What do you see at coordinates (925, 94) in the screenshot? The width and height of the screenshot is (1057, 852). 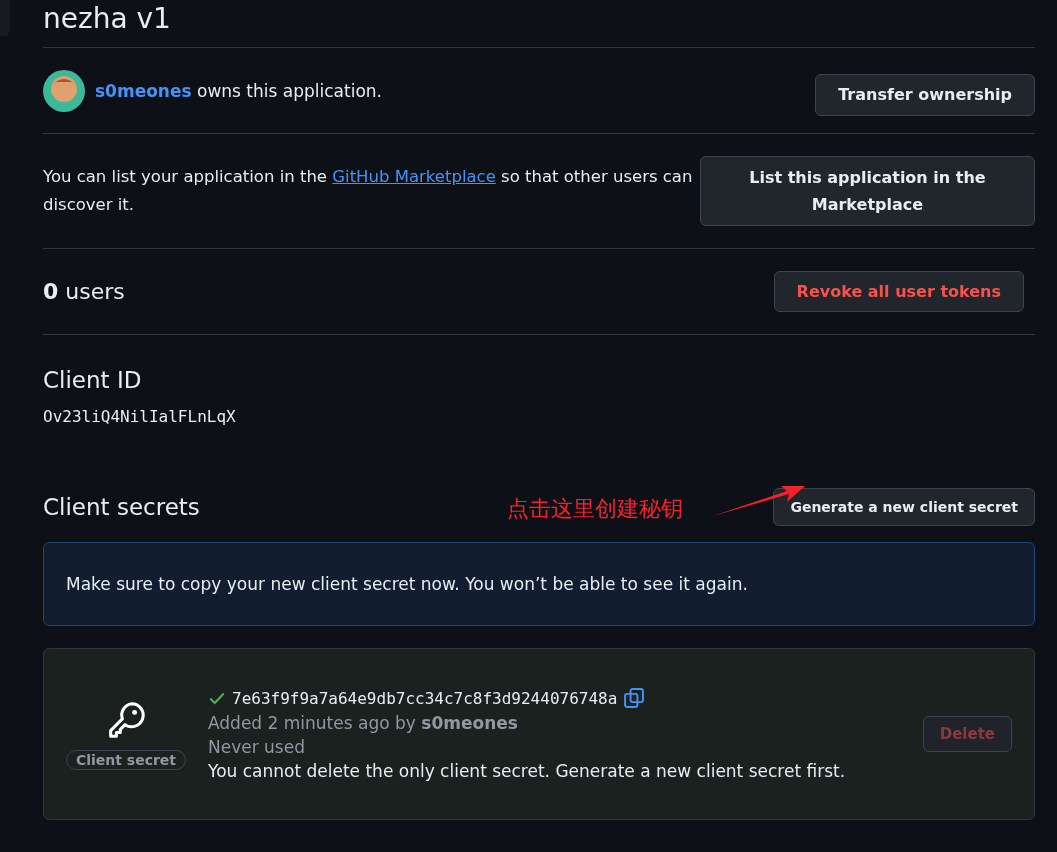 I see `transfer-ownership-button: Transfer ownership` at bounding box center [925, 94].